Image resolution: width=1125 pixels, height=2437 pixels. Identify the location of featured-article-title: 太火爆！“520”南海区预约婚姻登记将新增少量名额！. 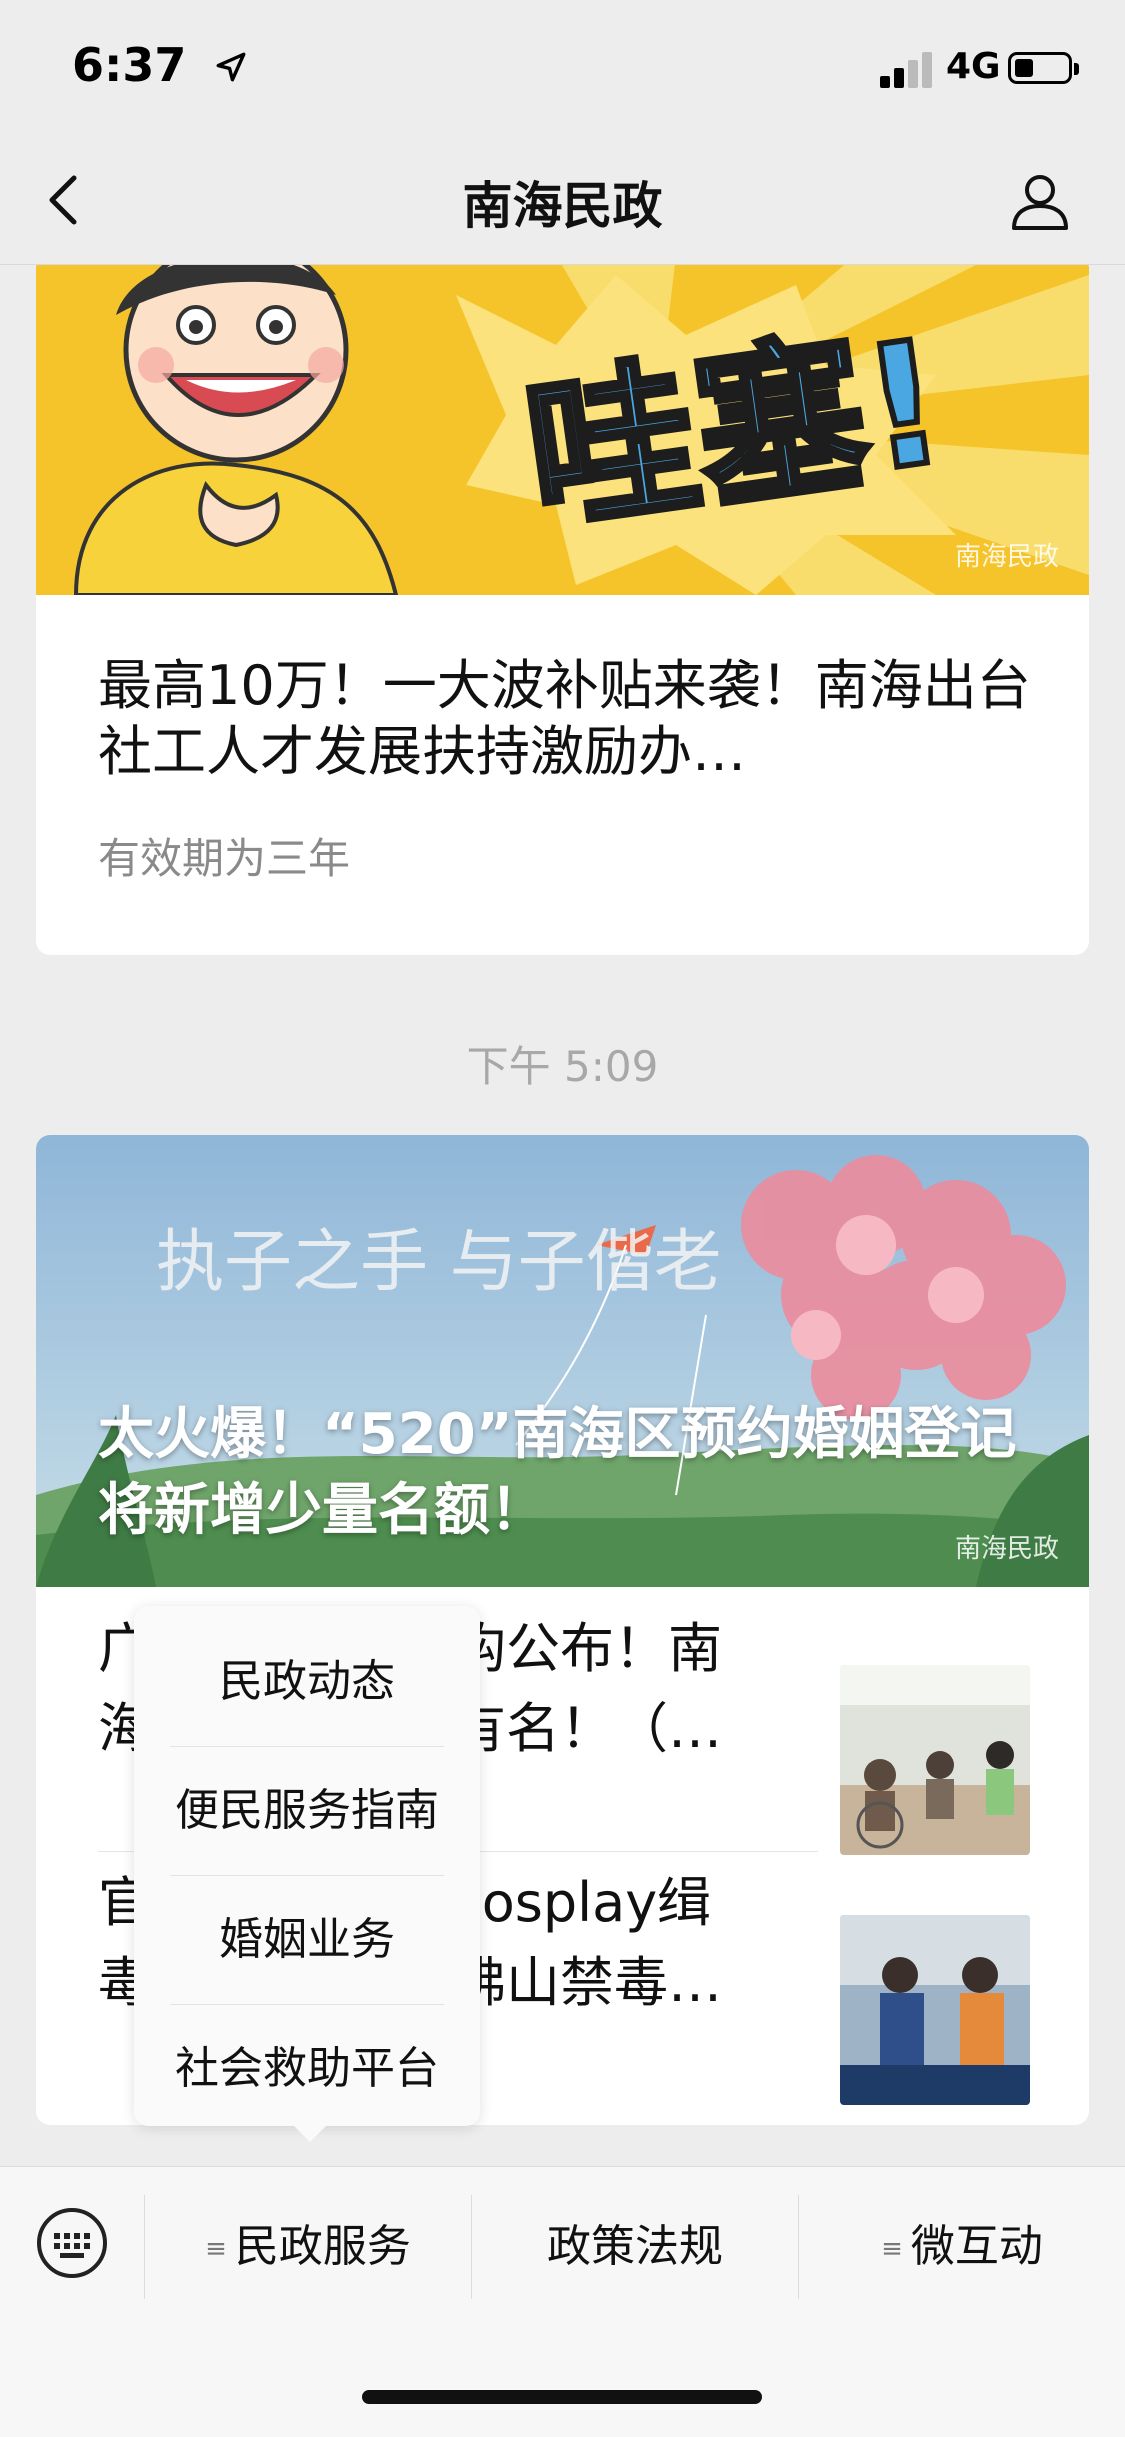
(557, 1472).